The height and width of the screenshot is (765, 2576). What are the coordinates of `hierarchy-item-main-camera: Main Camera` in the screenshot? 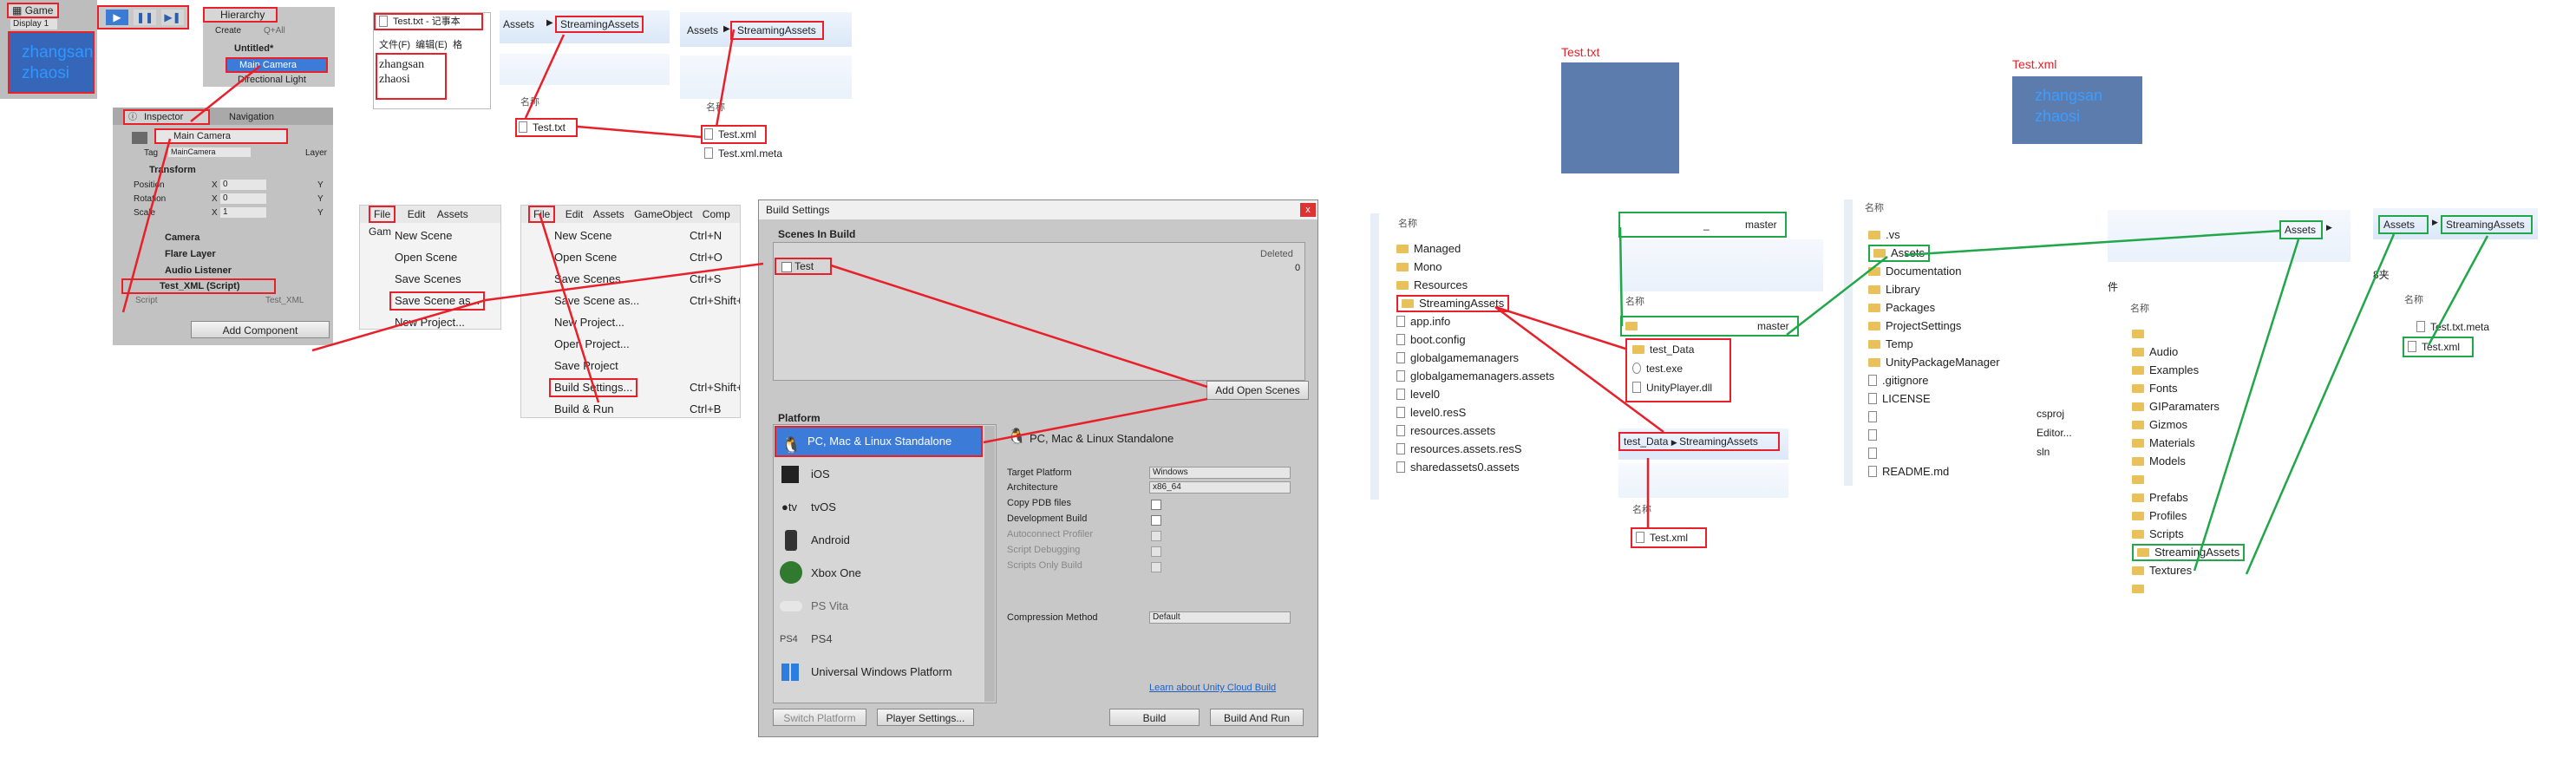 It's located at (277, 65).